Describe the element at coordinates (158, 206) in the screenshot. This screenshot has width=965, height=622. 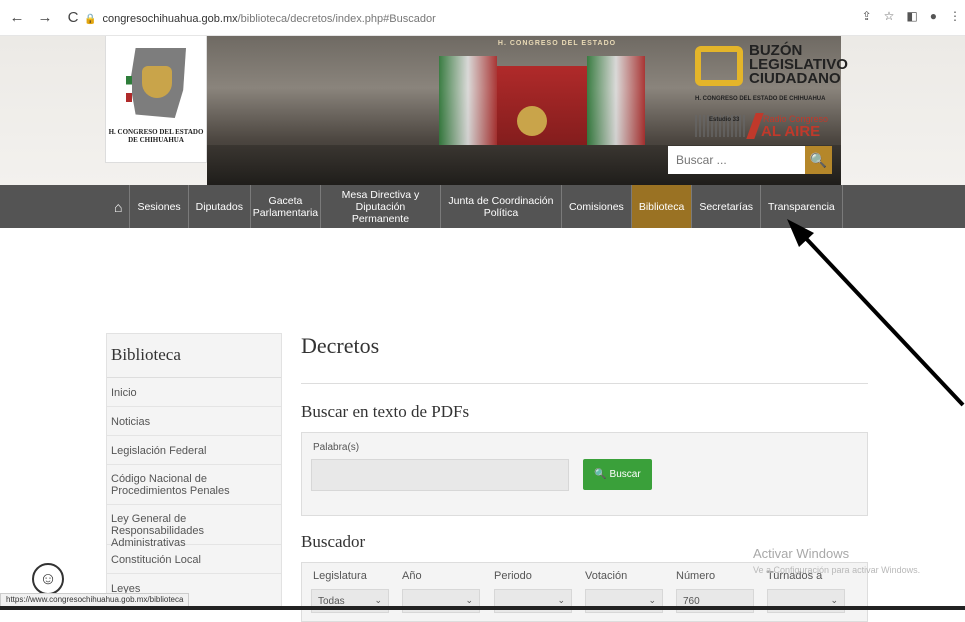
I see `menu-item-sesiones: Sesiones` at that location.